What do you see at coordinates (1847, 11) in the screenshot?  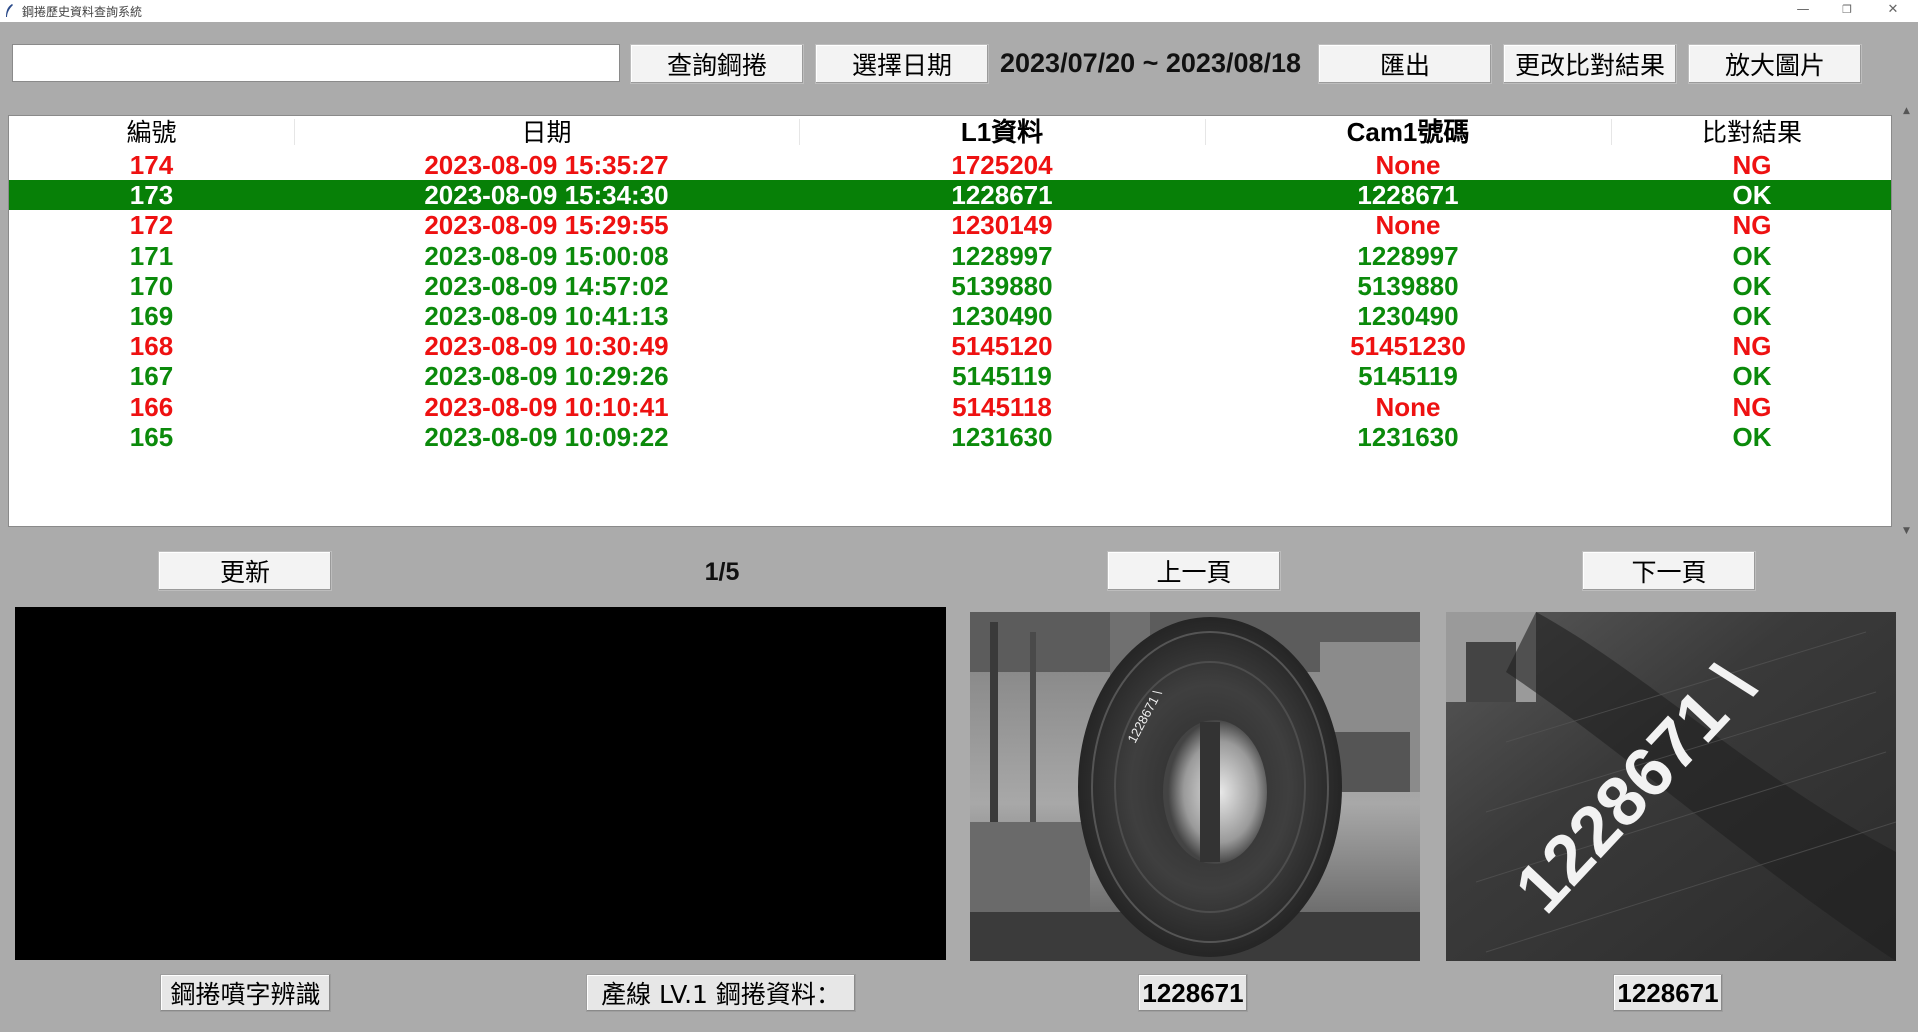 I see `restore-button: ❐` at bounding box center [1847, 11].